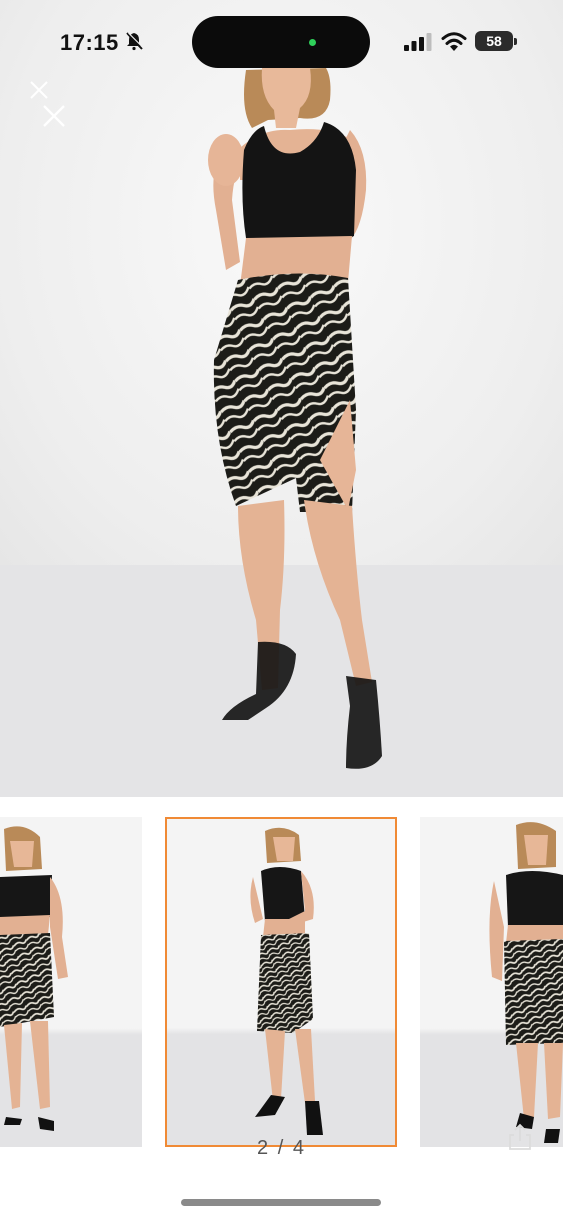 The image size is (563, 1219). I want to click on home-indicator, so click(281, 1202).